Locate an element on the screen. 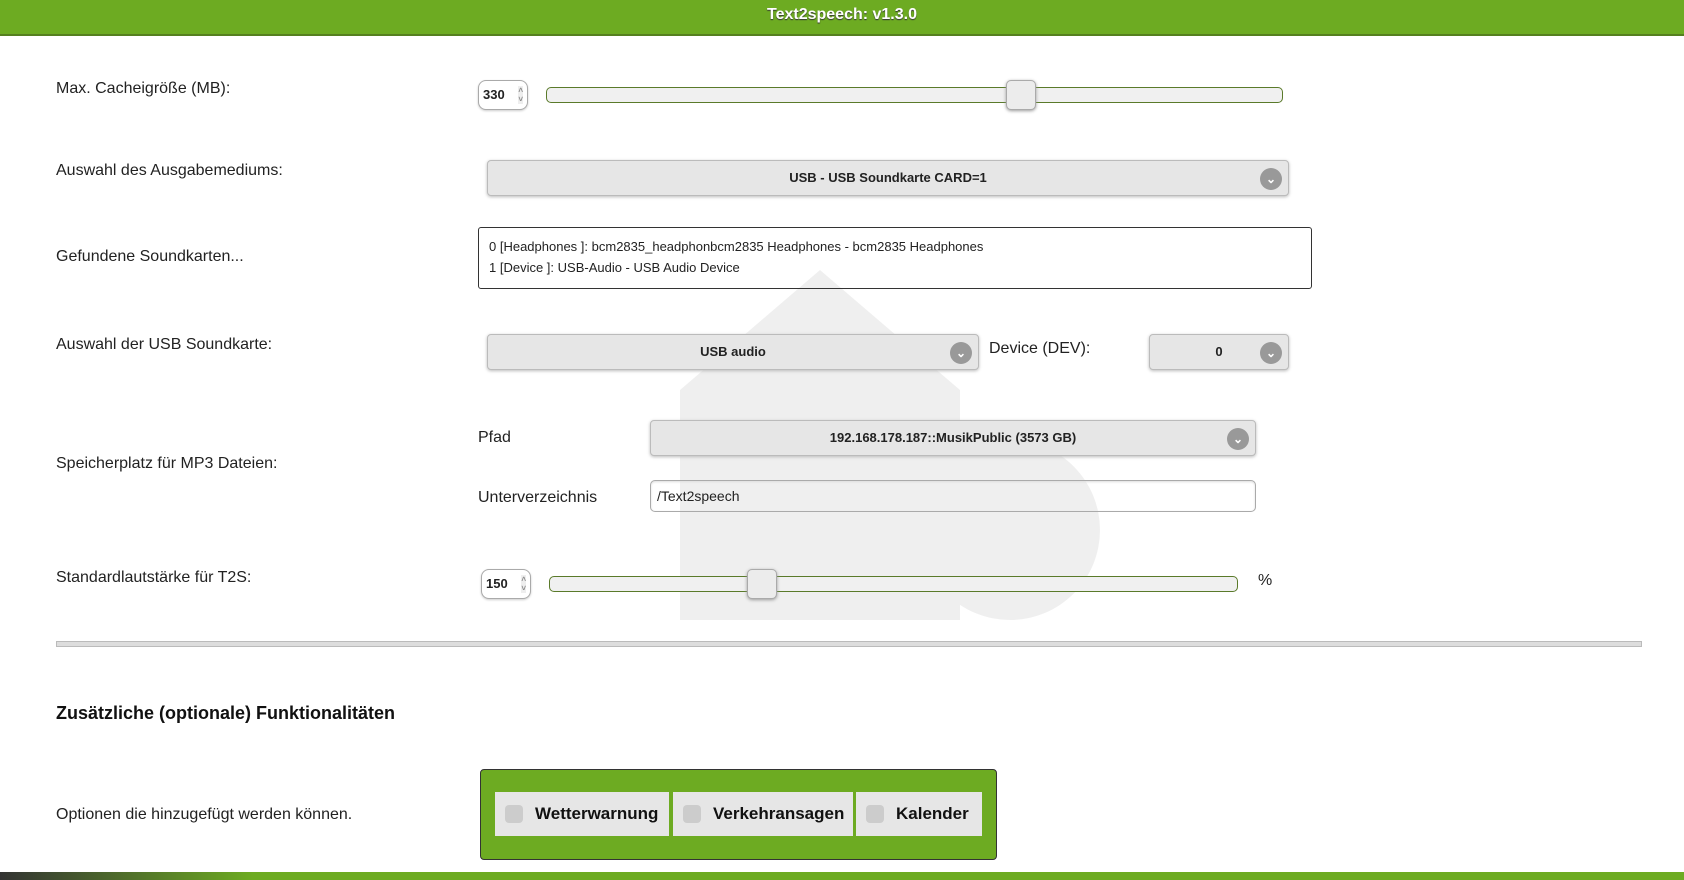  option-kalender: Kalender is located at coordinates (919, 814).